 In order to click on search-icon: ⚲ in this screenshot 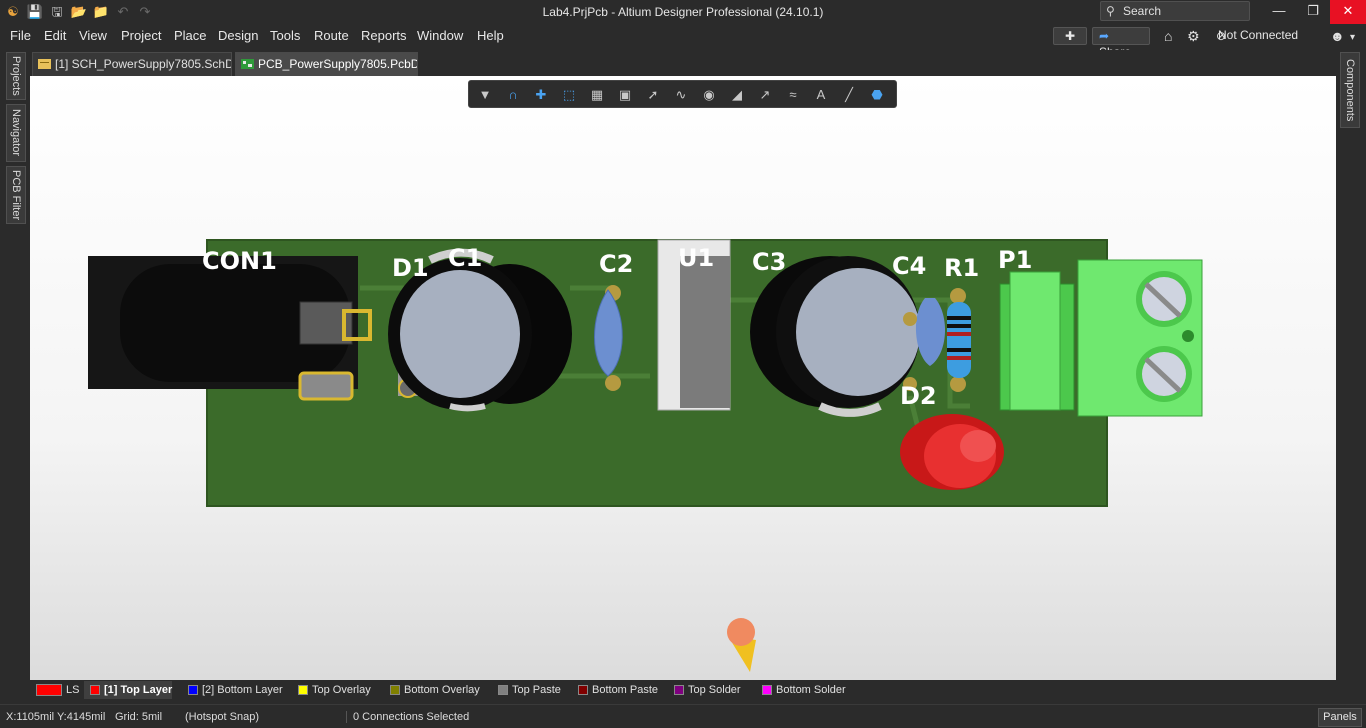, I will do `click(1110, 11)`.